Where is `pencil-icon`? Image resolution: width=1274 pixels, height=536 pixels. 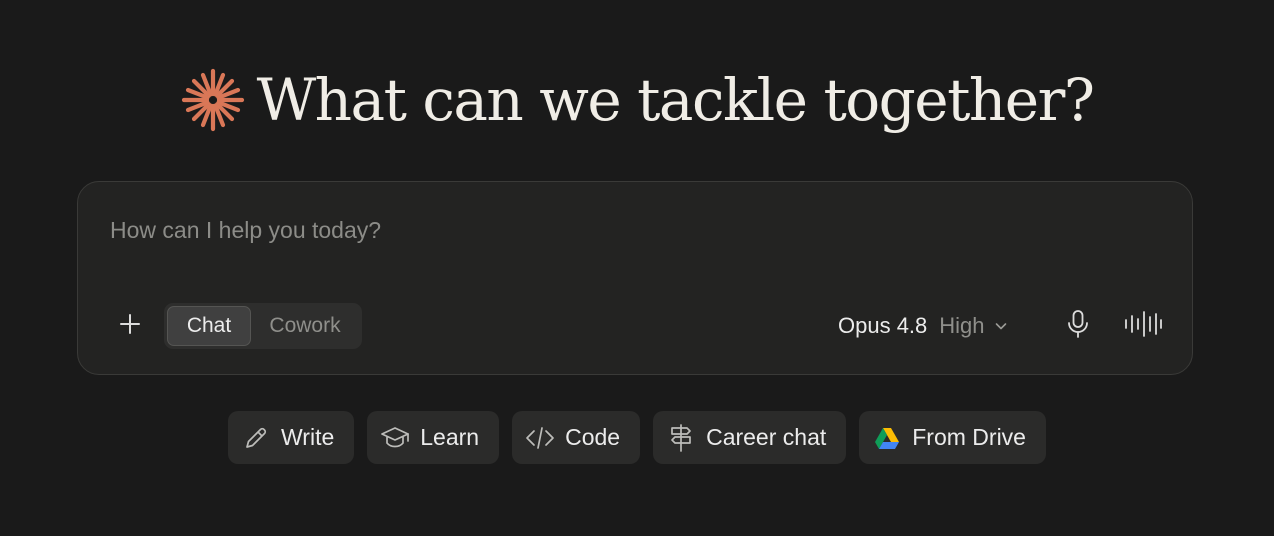 pencil-icon is located at coordinates (256, 438).